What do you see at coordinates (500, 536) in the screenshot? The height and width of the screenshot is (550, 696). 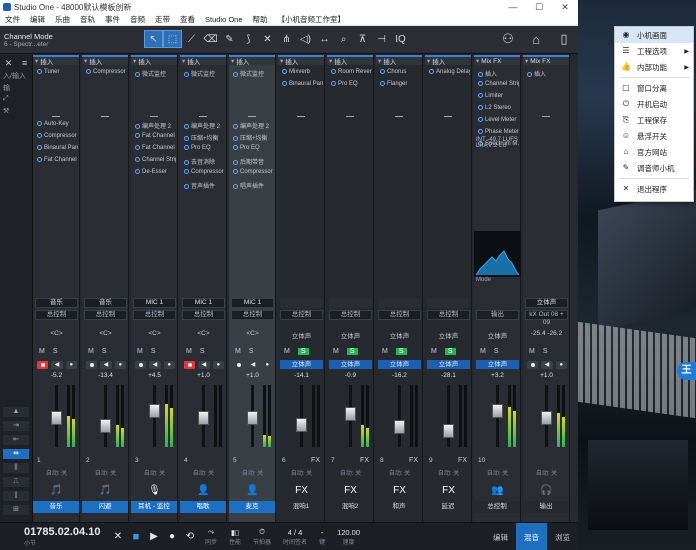 I see `tab-edit: 编辑` at bounding box center [500, 536].